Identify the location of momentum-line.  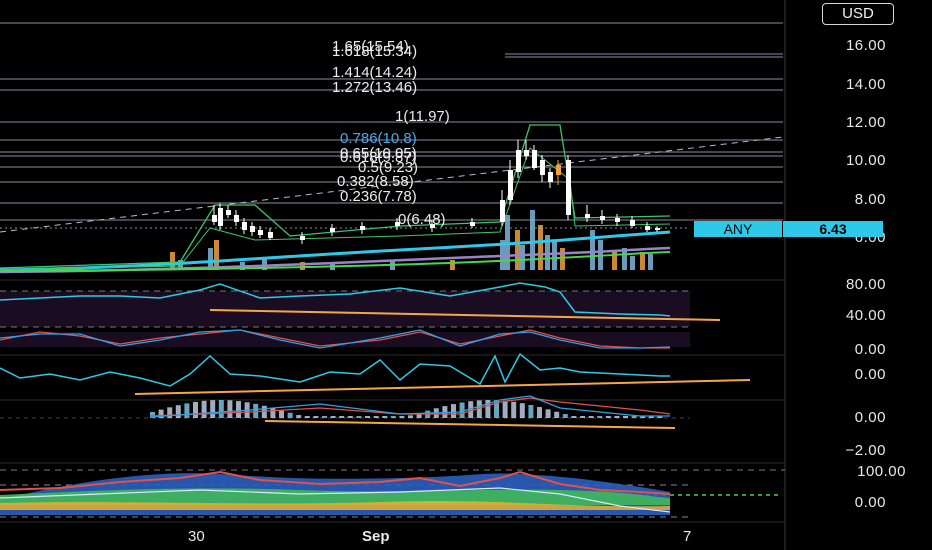
(335, 369).